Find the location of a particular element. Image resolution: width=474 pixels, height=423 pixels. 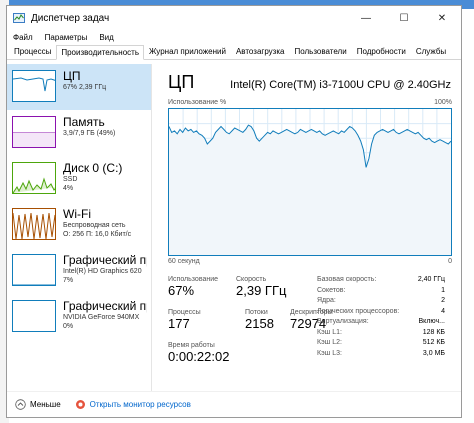

sidebar-item-detail: 67% 2,39 ГГц is located at coordinates (85, 87).